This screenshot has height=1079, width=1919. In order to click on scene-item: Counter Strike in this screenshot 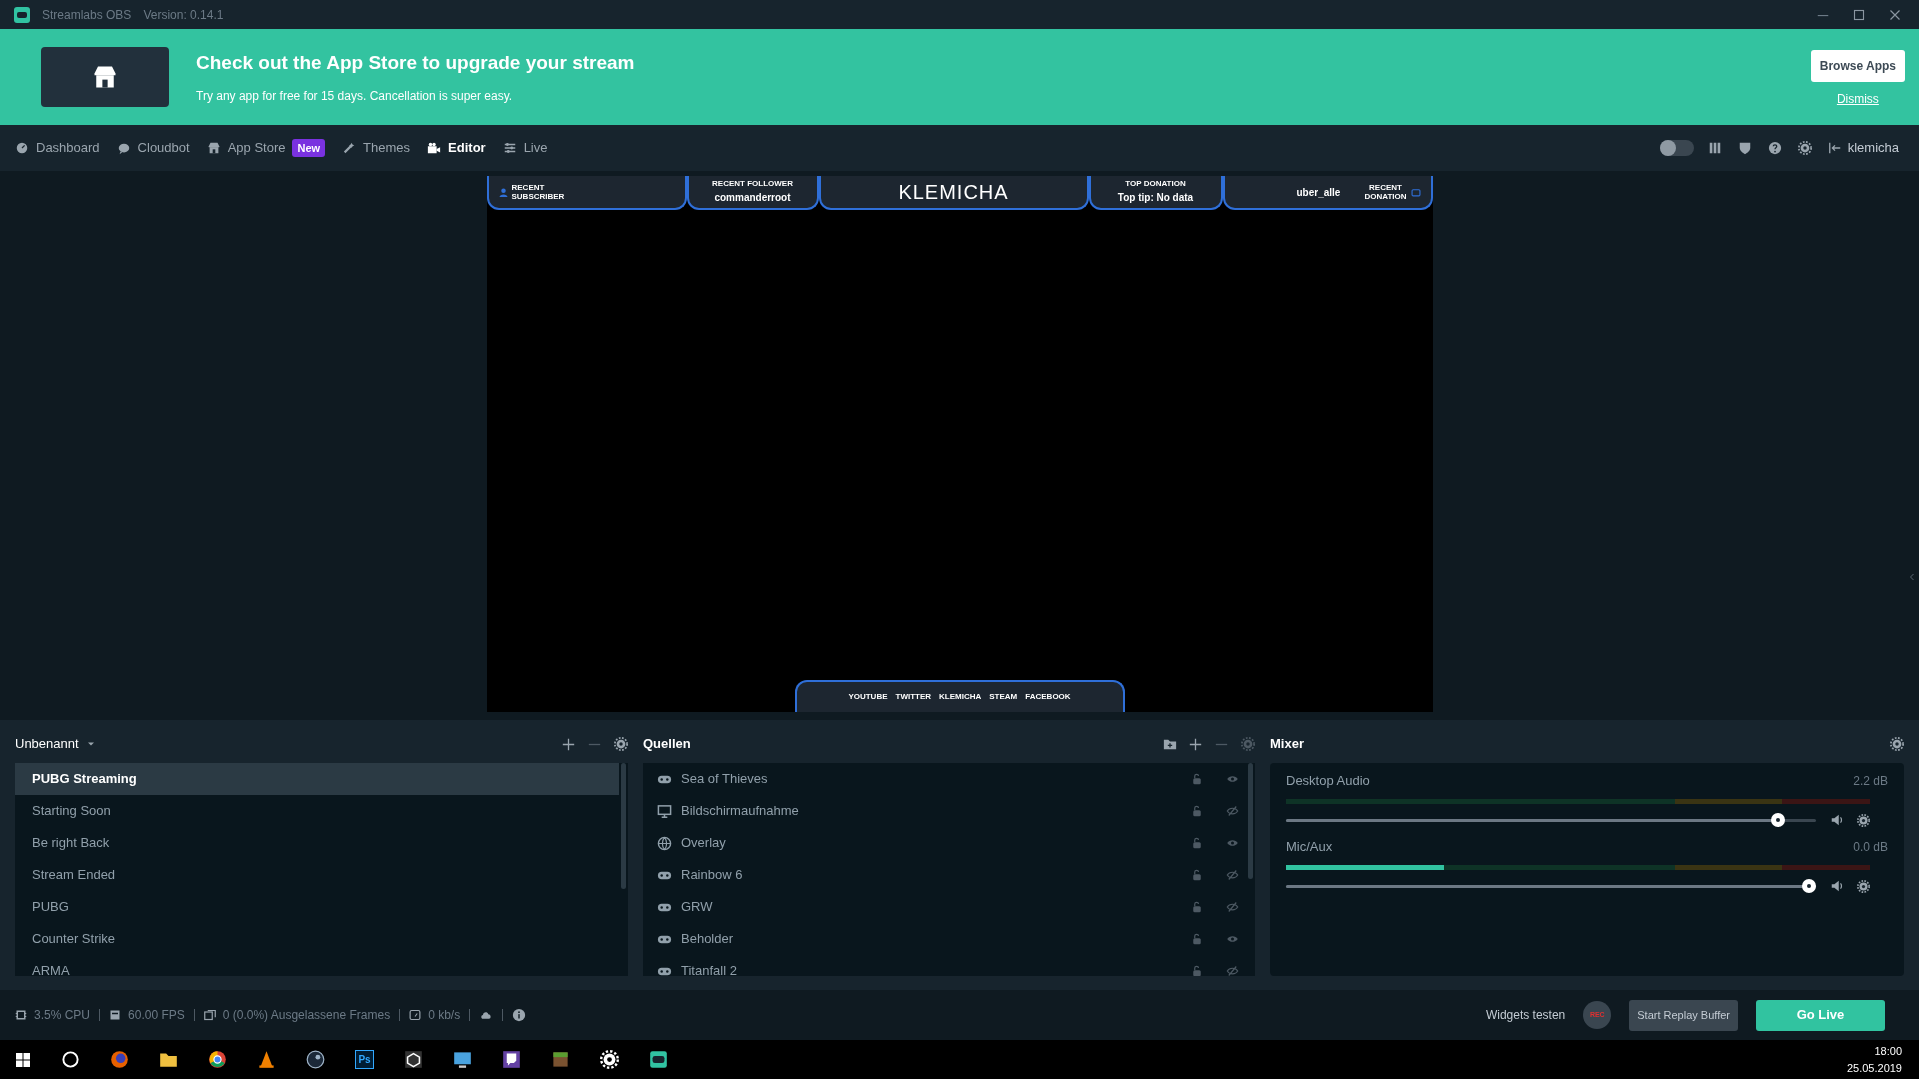, I will do `click(317, 939)`.